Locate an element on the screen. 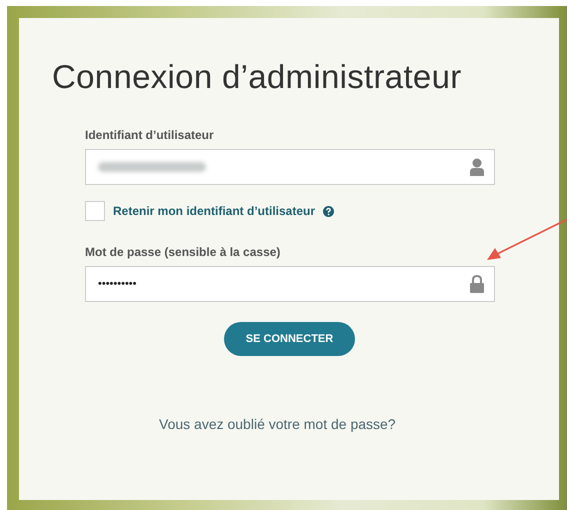 The height and width of the screenshot is (510, 567). forgot-password-link: Vous avez oublié votre mot de passe? is located at coordinates (277, 424).